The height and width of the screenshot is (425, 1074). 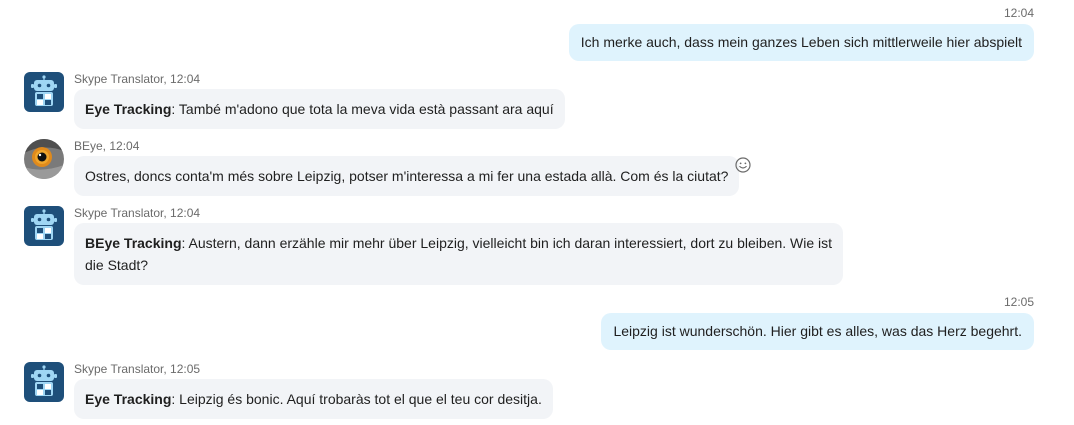 What do you see at coordinates (137, 369) in the screenshot?
I see `sender-meta: Skype Translator, 12:05` at bounding box center [137, 369].